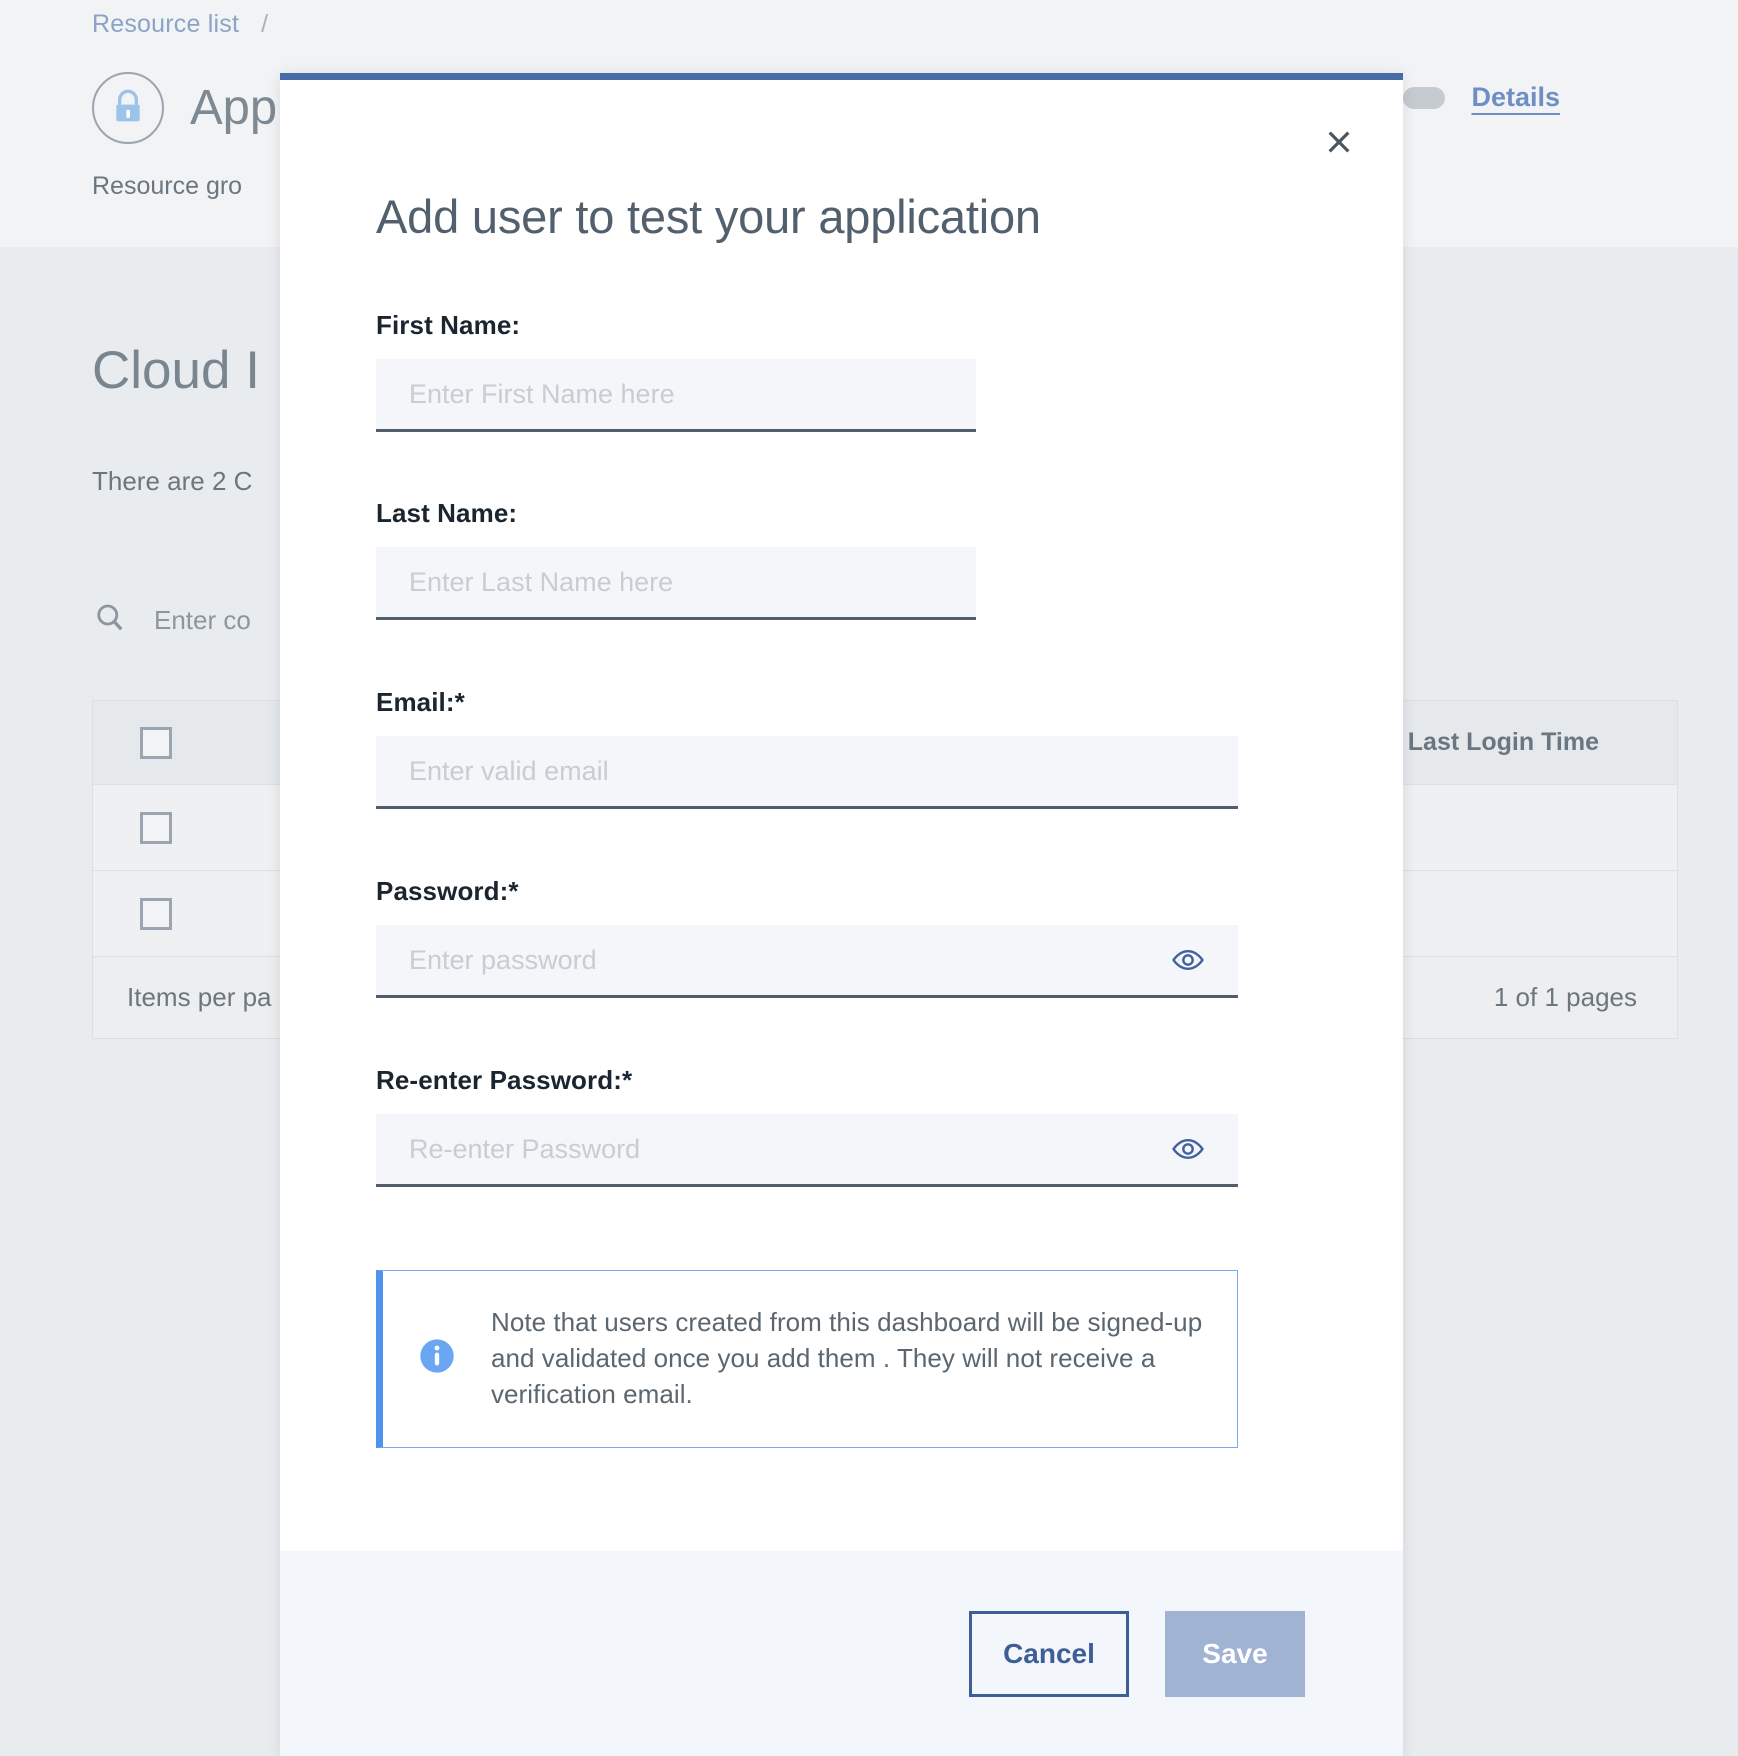 This screenshot has height=1756, width=1738. Describe the element at coordinates (202, 620) in the screenshot. I see `search-input: Enter co` at that location.